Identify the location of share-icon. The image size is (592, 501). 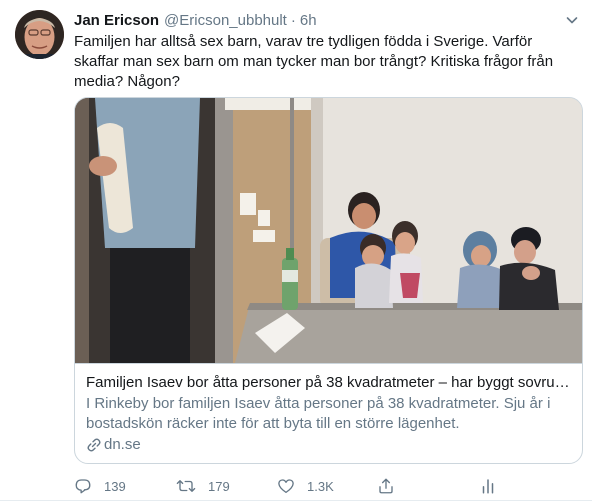
(386, 486).